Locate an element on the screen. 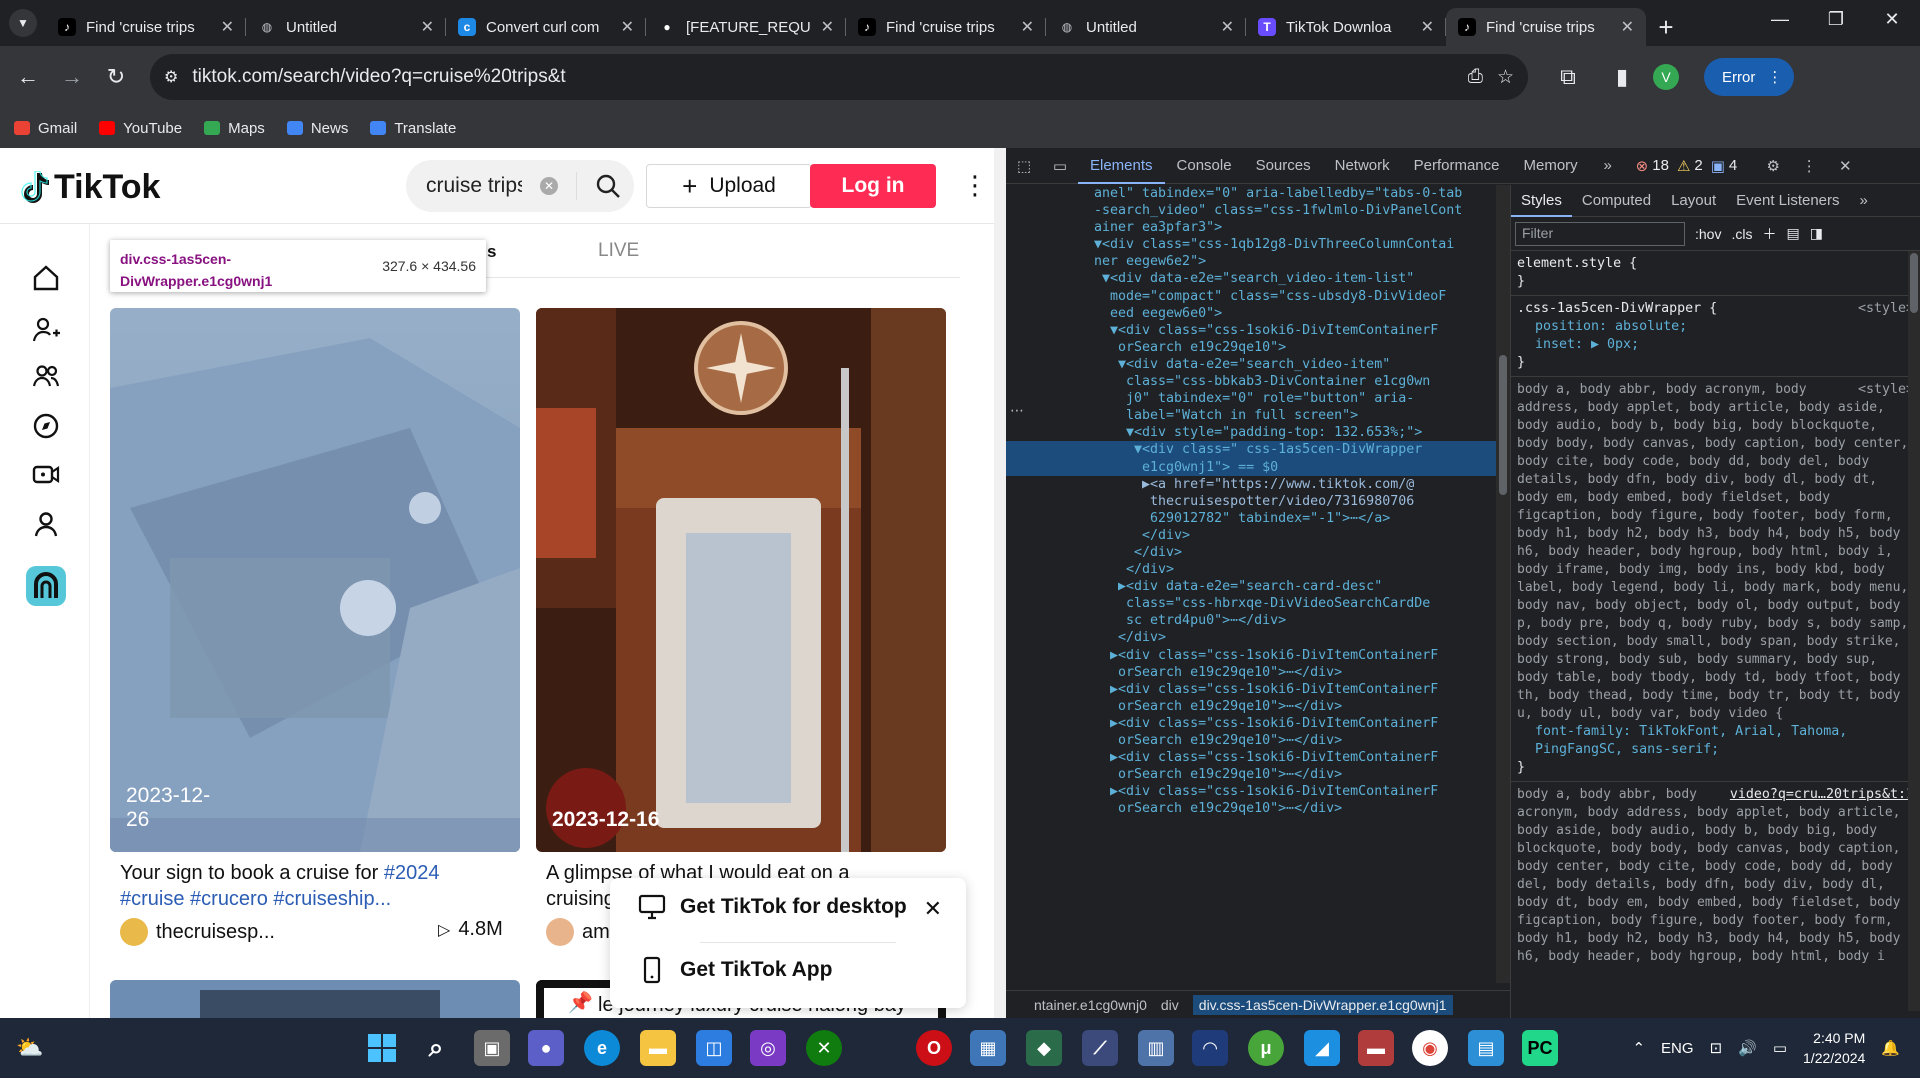 The height and width of the screenshot is (1078, 1920). microsoft-store-icon: ◫ is located at coordinates (714, 1048).